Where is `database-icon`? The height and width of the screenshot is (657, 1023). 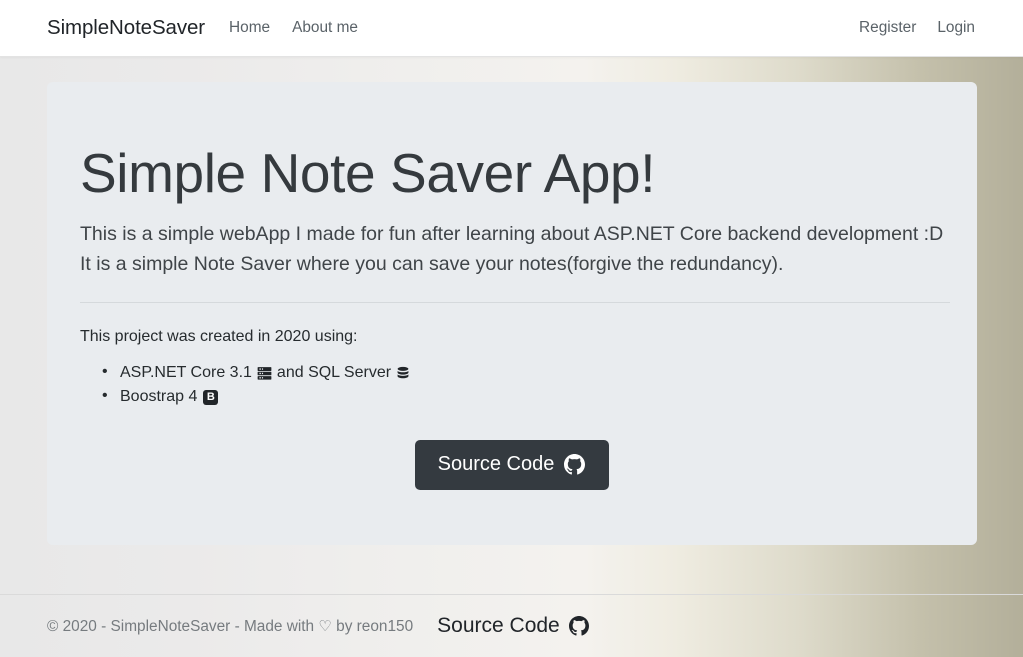 database-icon is located at coordinates (403, 373).